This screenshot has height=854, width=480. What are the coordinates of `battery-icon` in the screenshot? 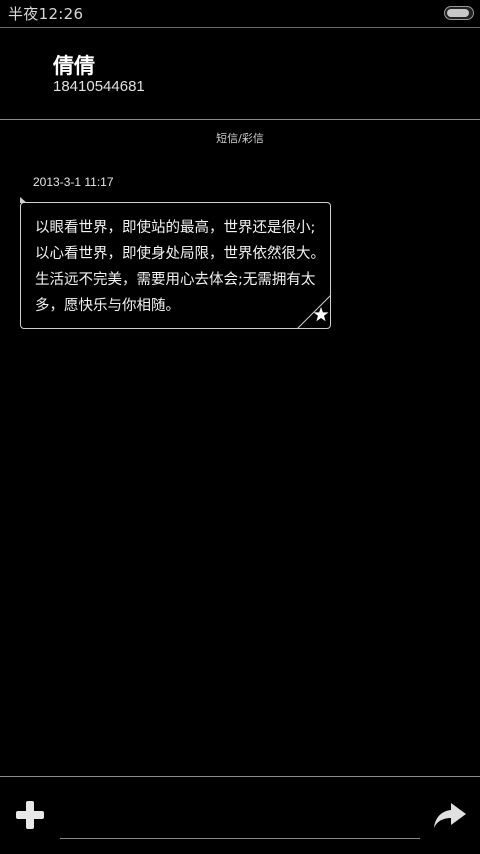 It's located at (459, 13).